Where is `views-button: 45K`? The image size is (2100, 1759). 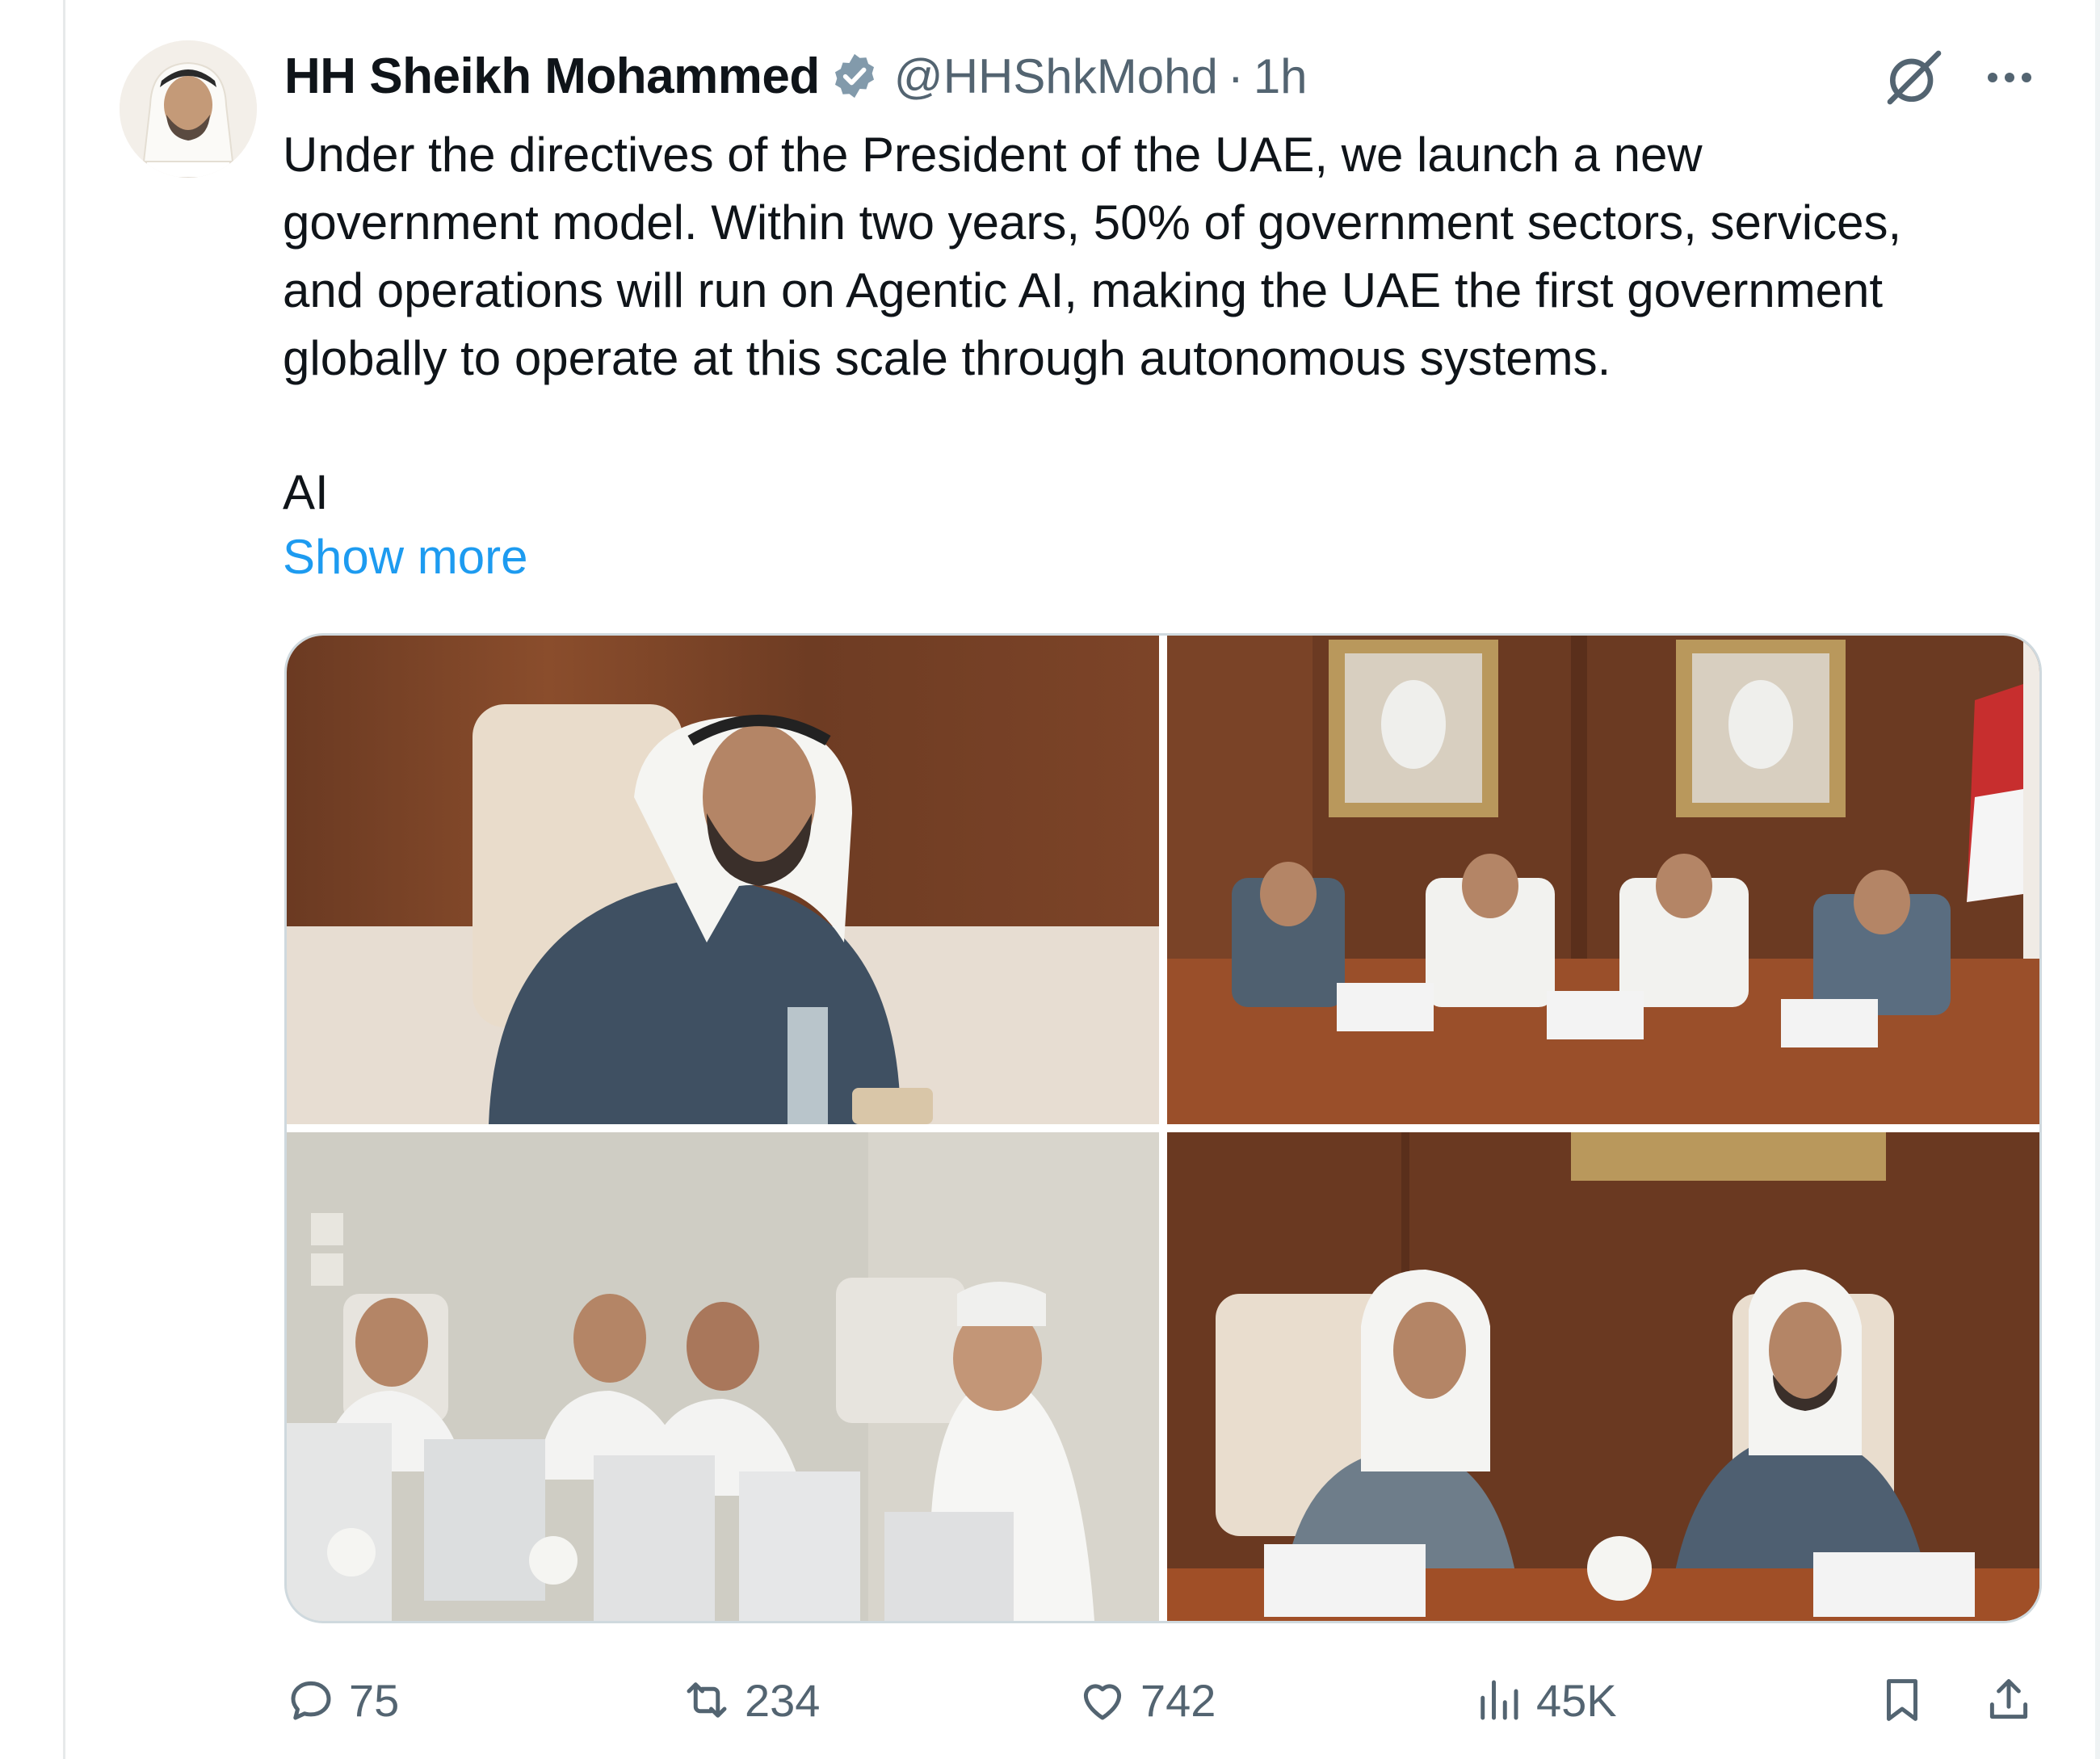 views-button: 45K is located at coordinates (1545, 1700).